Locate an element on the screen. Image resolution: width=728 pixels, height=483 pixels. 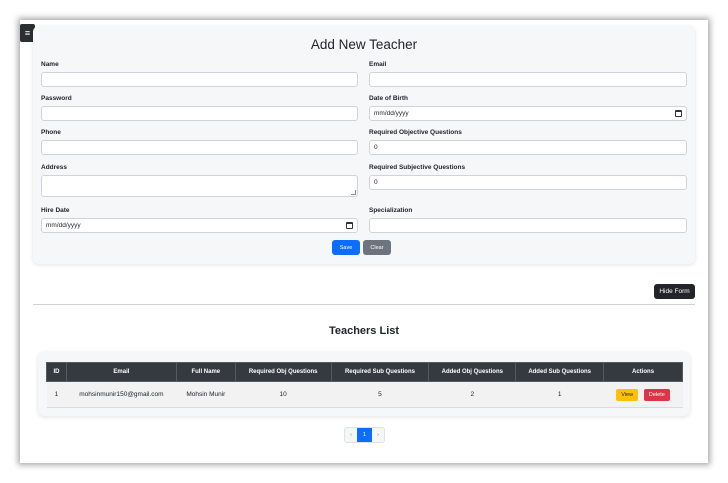
cell-added-sub: 1 is located at coordinates (559, 394).